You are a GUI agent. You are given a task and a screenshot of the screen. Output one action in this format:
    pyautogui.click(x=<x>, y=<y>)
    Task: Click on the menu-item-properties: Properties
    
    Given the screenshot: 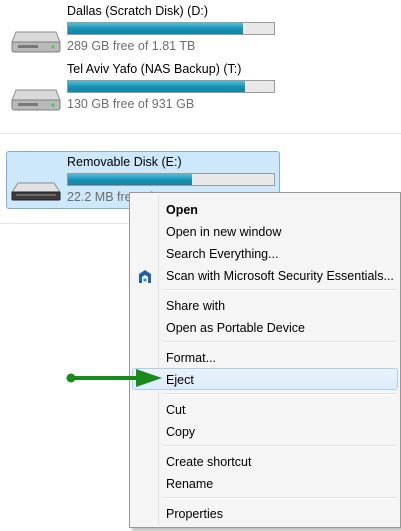 What is the action you would take?
    pyautogui.click(x=265, y=513)
    